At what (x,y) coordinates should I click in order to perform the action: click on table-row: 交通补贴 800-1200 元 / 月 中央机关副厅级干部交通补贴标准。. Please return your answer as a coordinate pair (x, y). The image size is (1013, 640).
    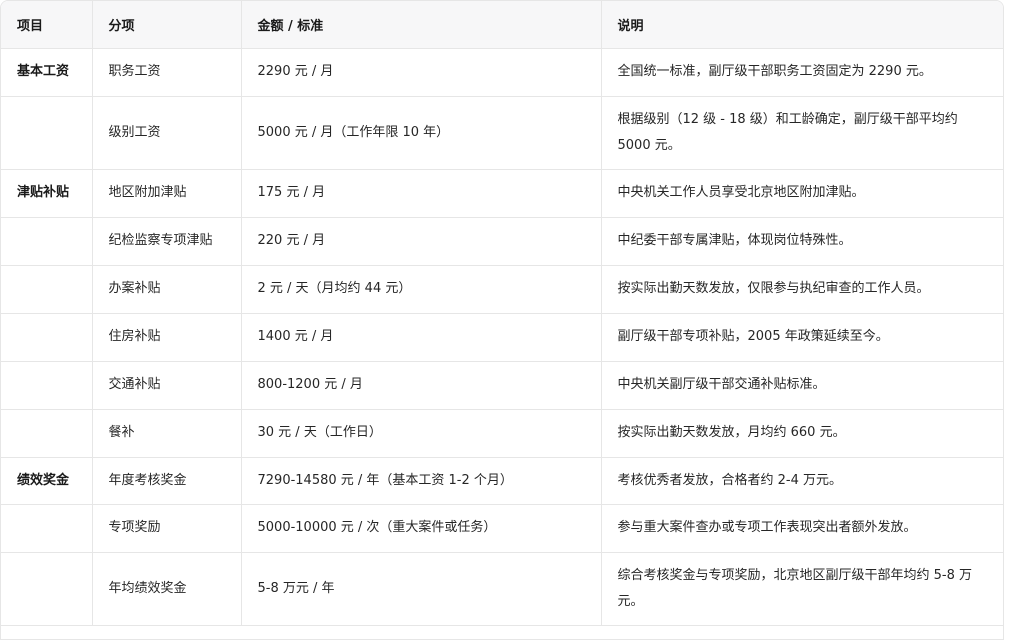
    Looking at the image, I should click on (502, 385).